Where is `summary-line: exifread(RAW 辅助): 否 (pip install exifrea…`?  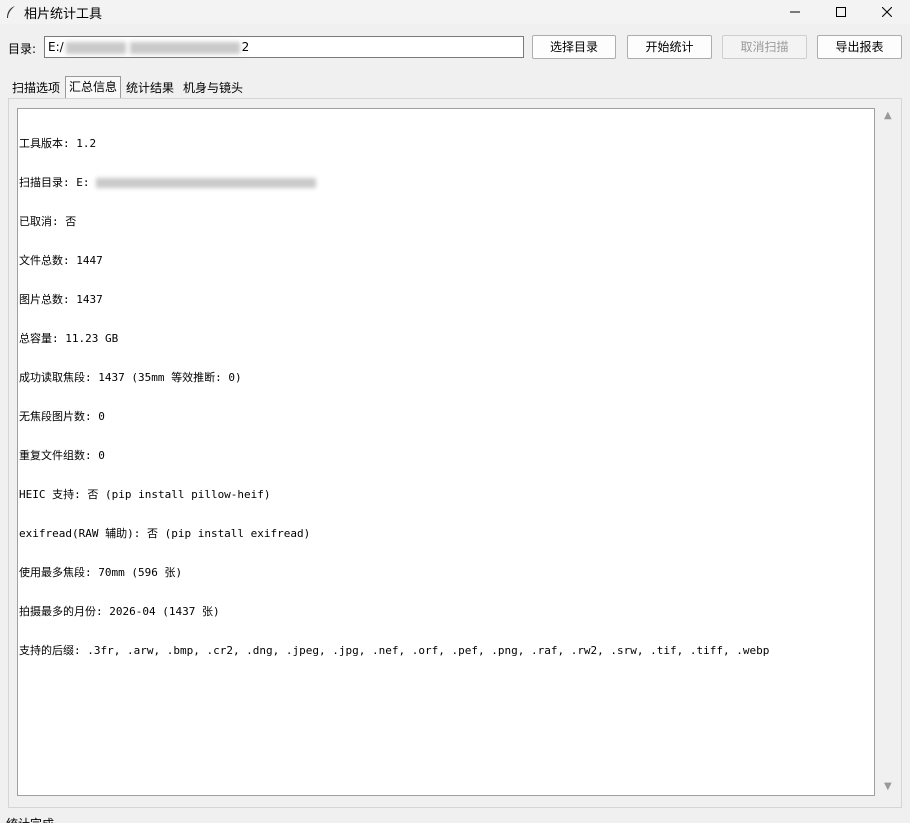 summary-line: exifread(RAW 辅助): 否 (pip install exifrea… is located at coordinates (165, 533).